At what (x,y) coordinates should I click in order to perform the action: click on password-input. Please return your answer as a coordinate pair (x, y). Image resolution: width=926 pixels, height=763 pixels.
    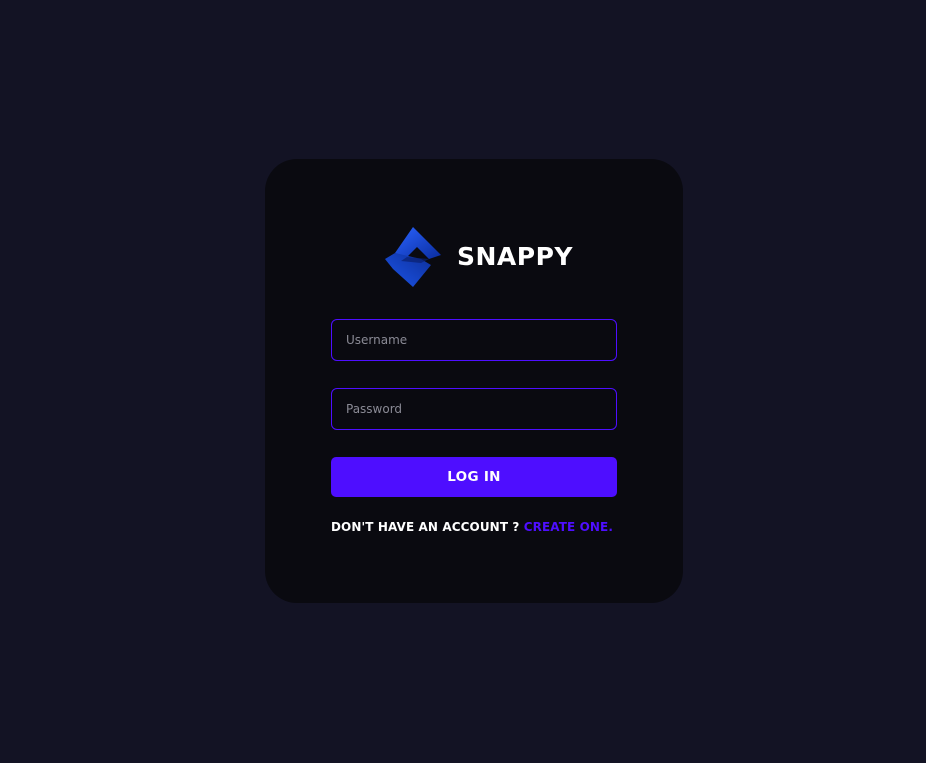
    Looking at the image, I should click on (474, 409).